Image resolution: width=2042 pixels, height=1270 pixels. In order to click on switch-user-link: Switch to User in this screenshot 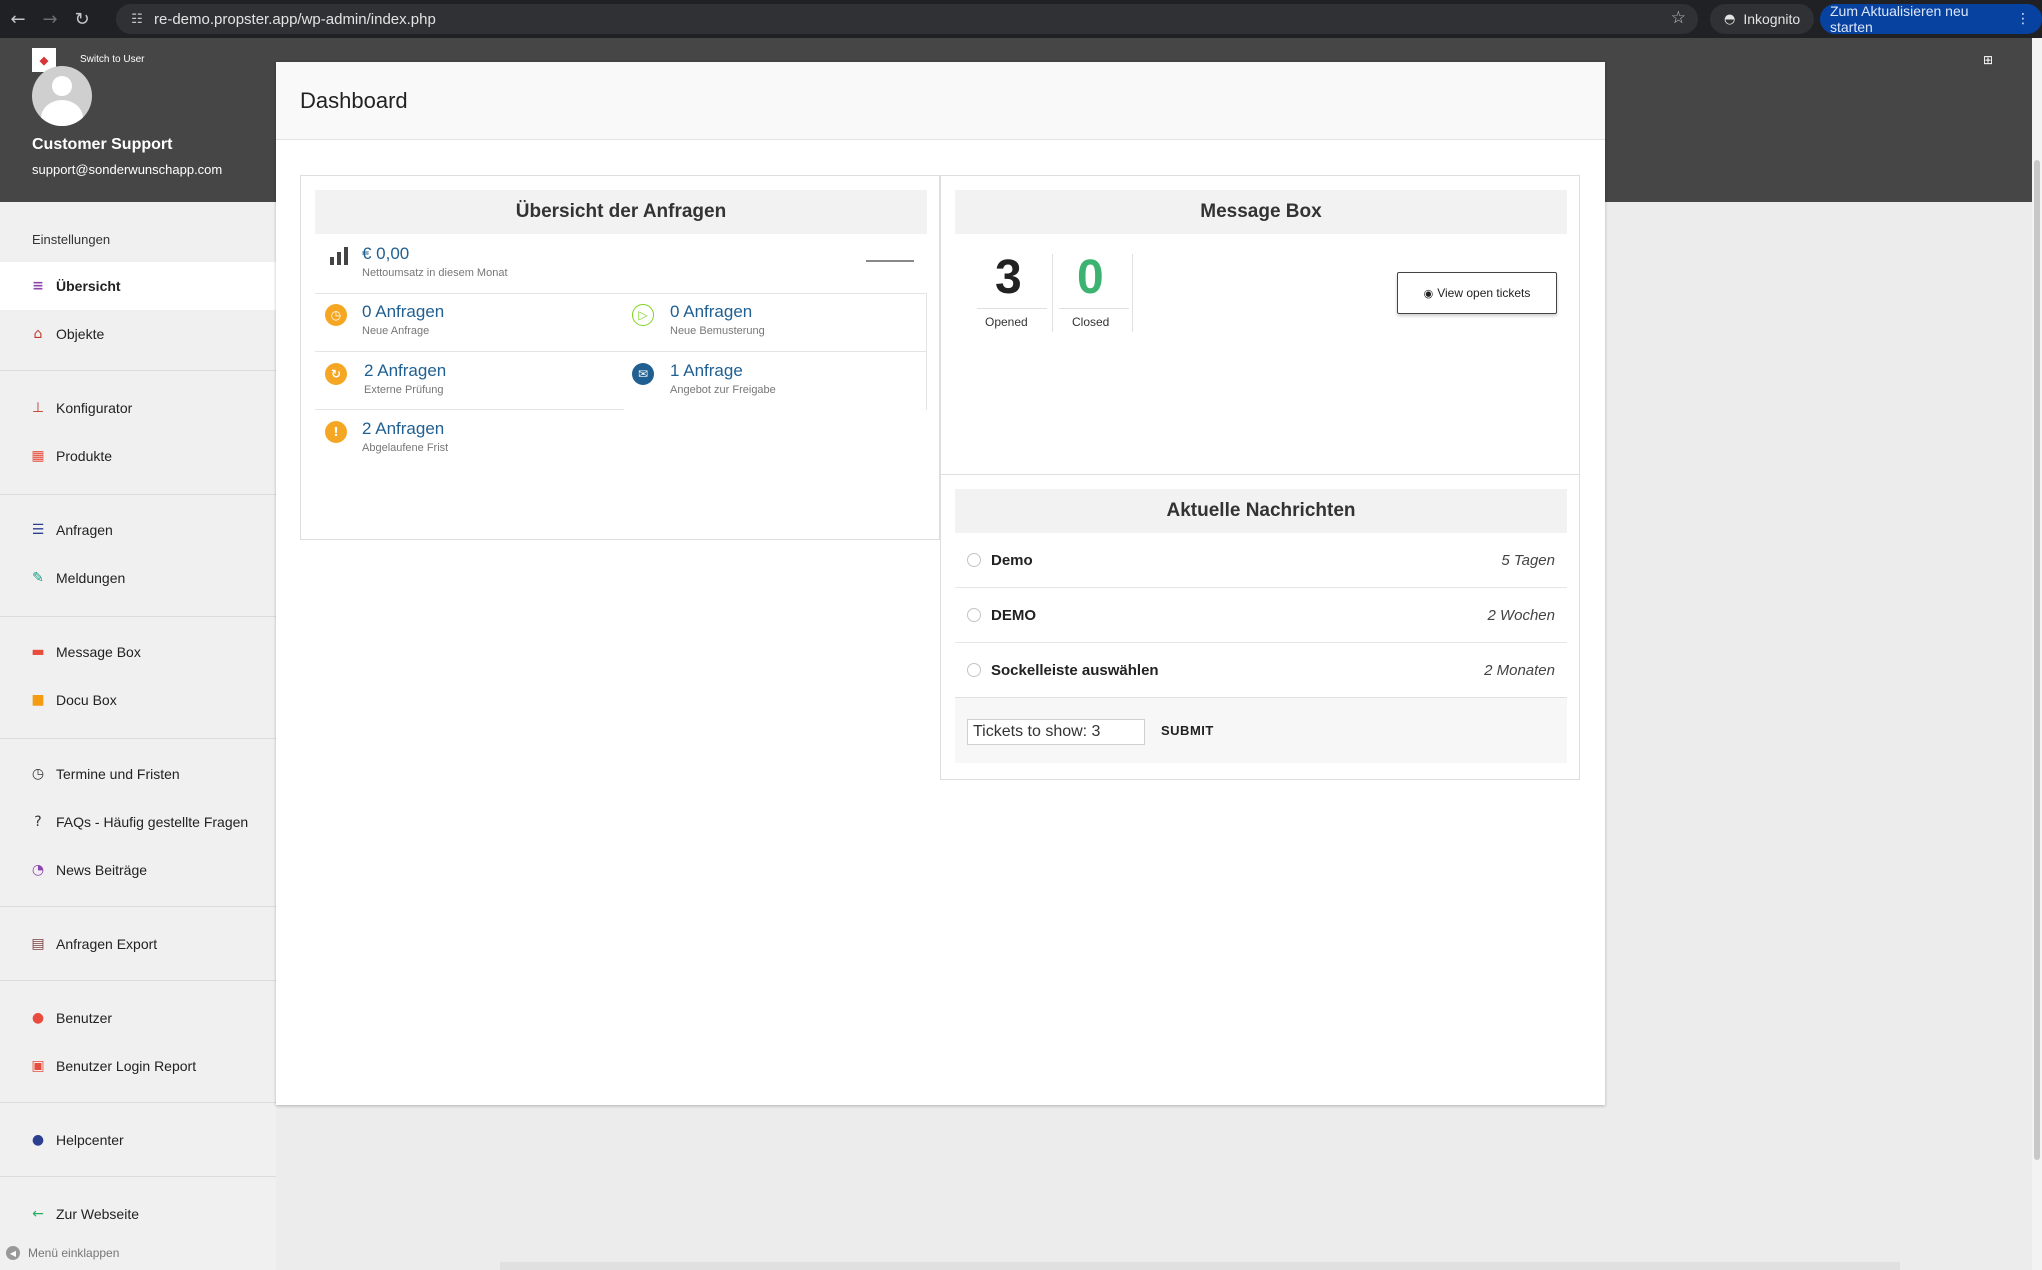, I will do `click(112, 59)`.